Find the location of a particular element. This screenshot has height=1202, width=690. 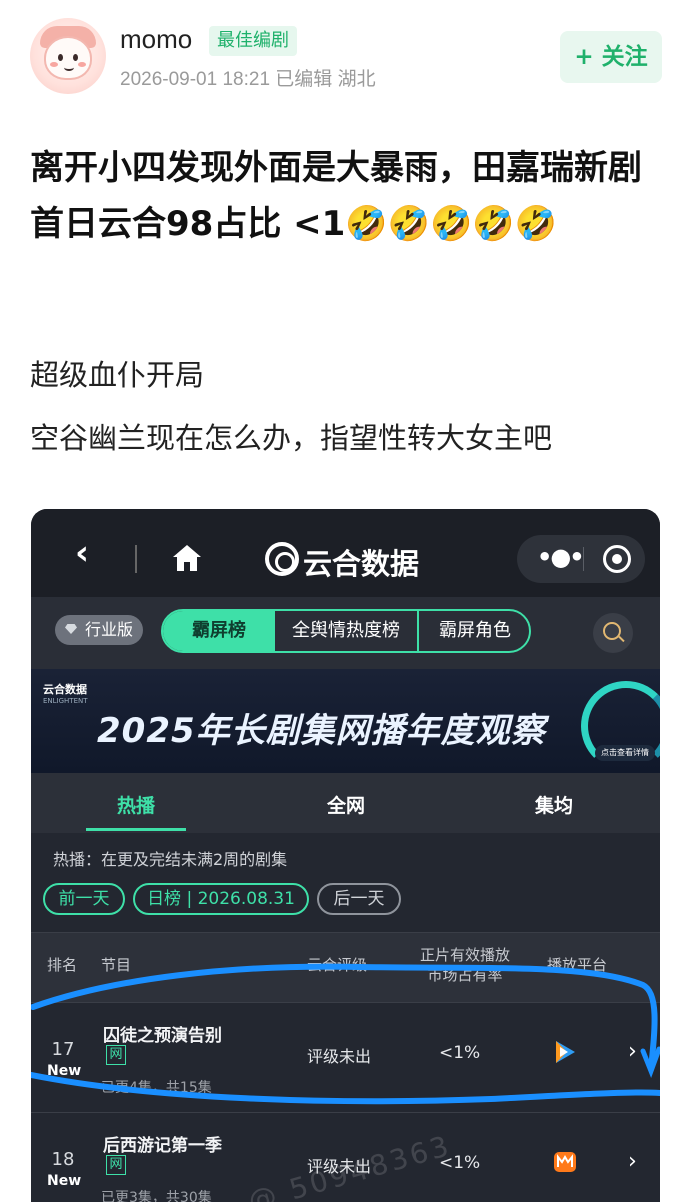

episode-info: 已更4集，共15集 is located at coordinates (156, 1088).